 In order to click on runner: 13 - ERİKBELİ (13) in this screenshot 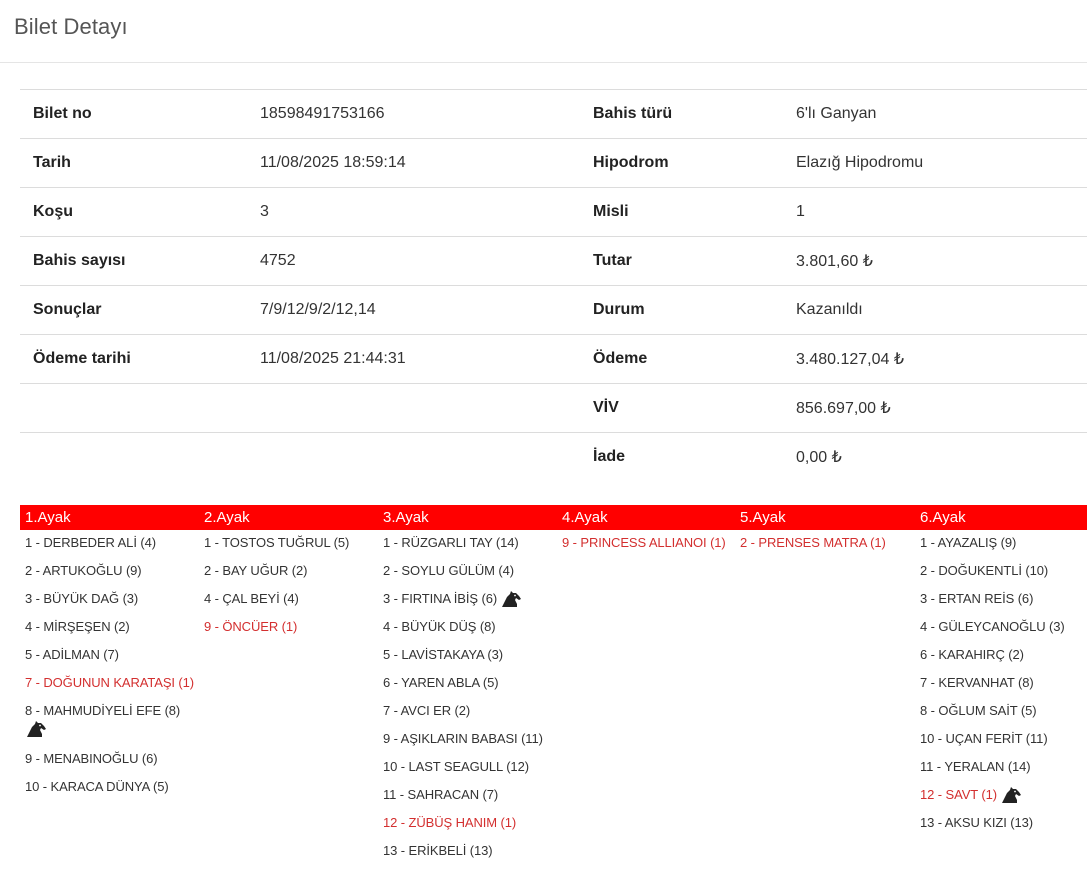, I will do `click(471, 854)`.